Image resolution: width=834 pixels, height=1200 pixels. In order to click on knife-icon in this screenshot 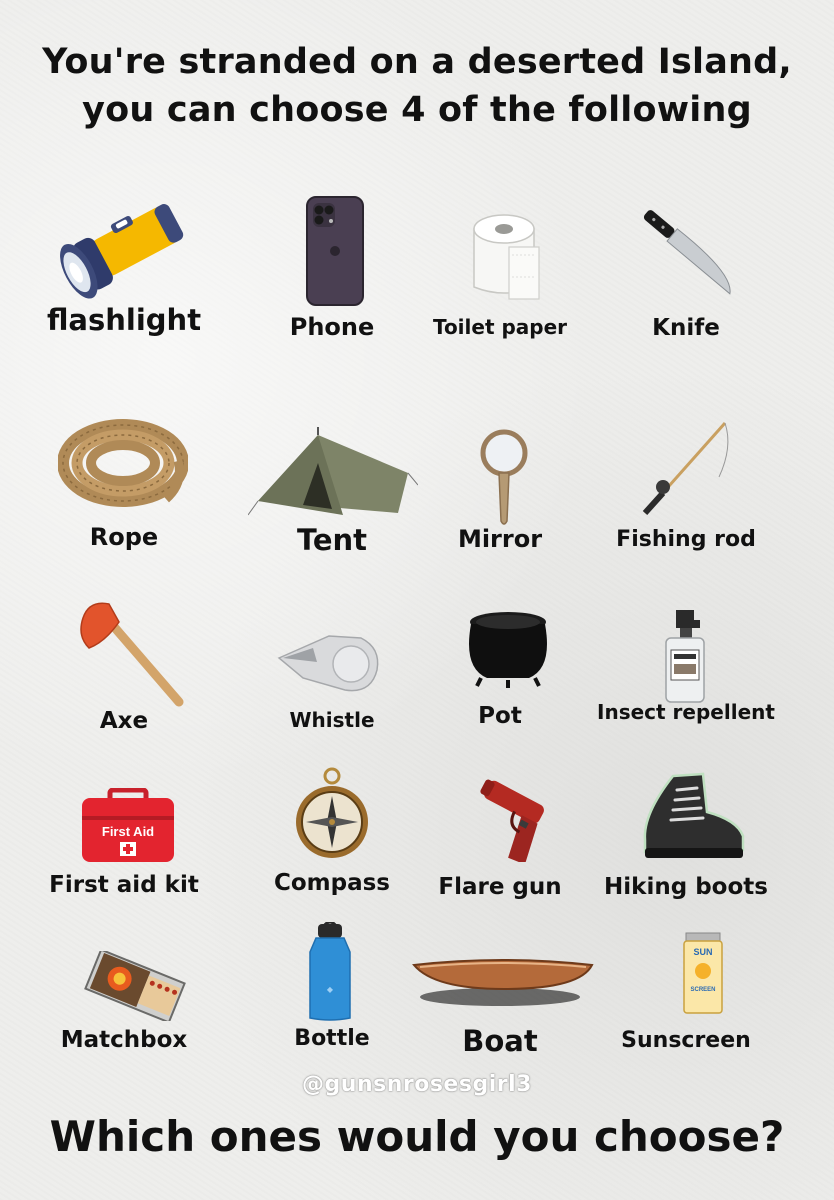, I will do `click(687, 252)`.